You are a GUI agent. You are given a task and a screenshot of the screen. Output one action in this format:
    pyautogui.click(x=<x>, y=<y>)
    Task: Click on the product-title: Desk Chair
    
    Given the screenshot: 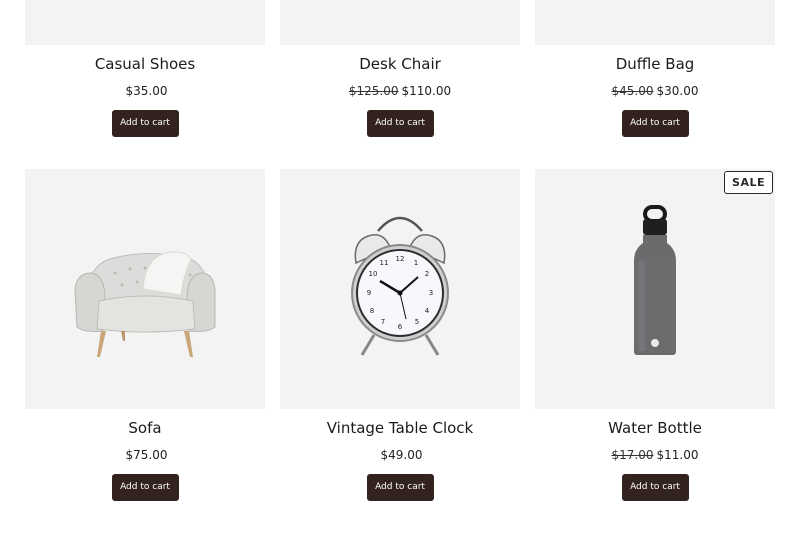 What is the action you would take?
    pyautogui.click(x=400, y=64)
    